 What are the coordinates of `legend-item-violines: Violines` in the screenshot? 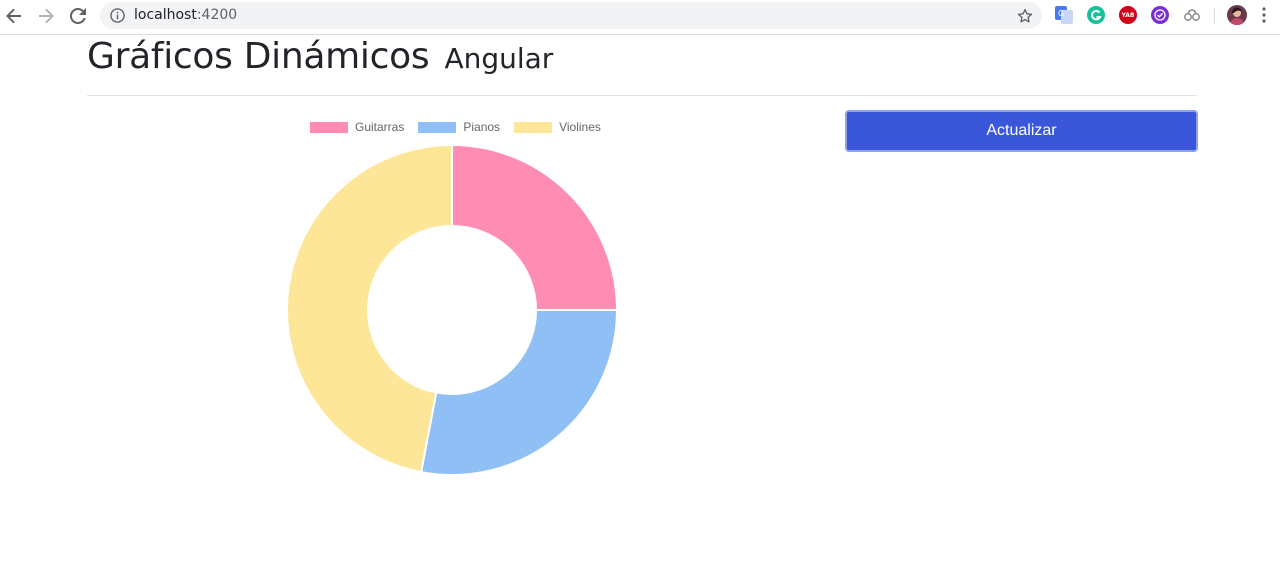 It's located at (557, 127).